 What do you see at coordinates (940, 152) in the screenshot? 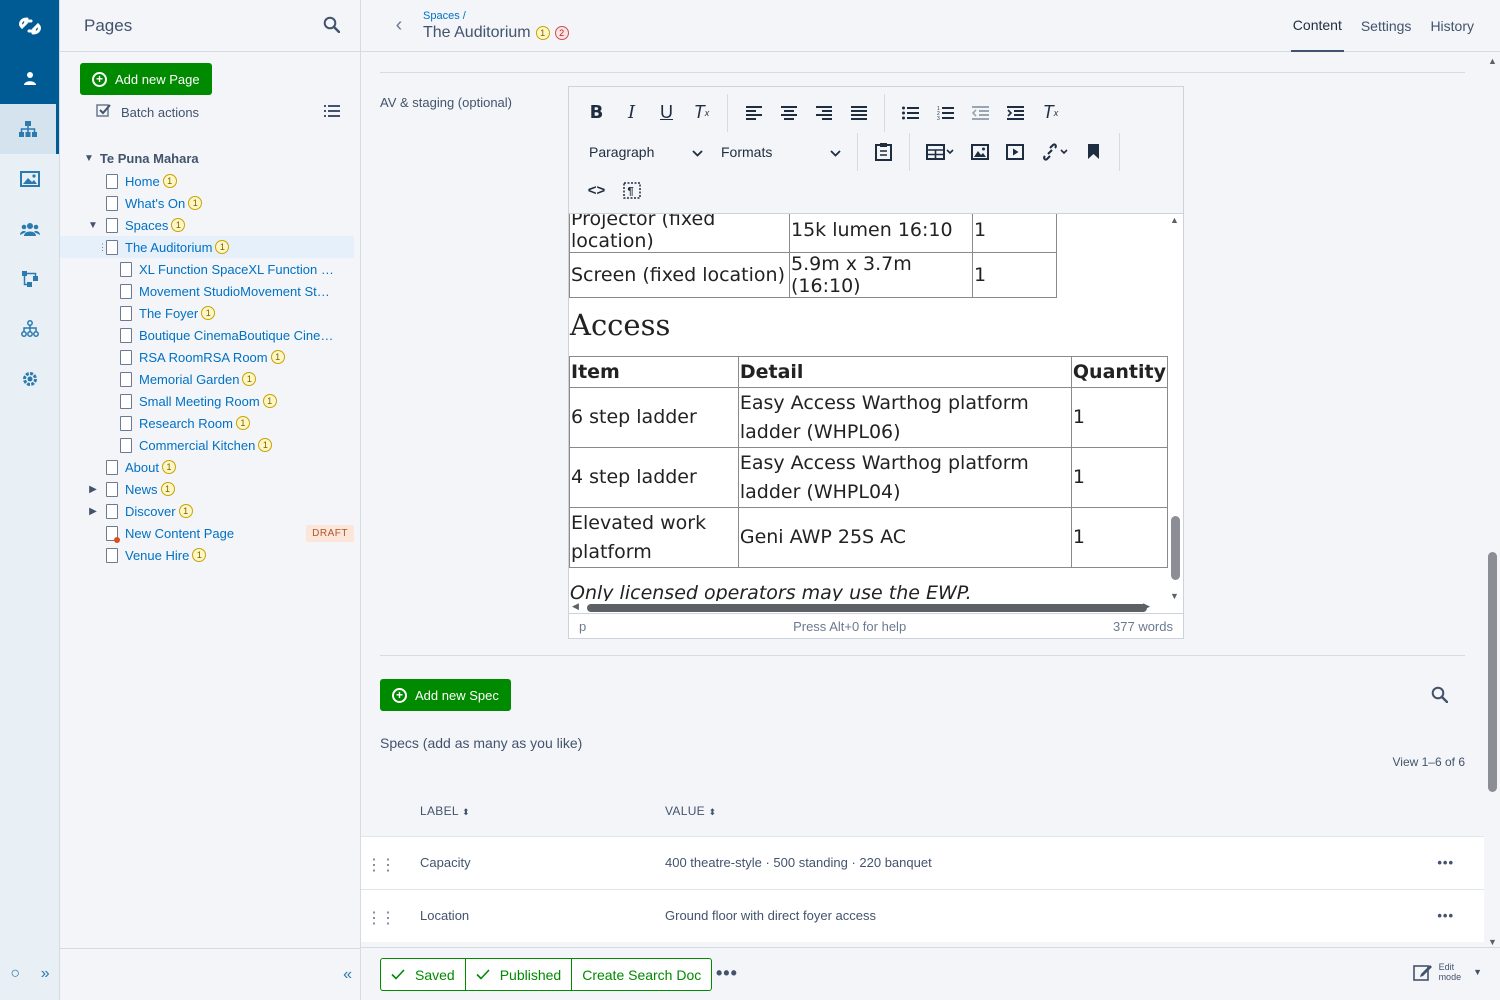
I see `table-icon` at bounding box center [940, 152].